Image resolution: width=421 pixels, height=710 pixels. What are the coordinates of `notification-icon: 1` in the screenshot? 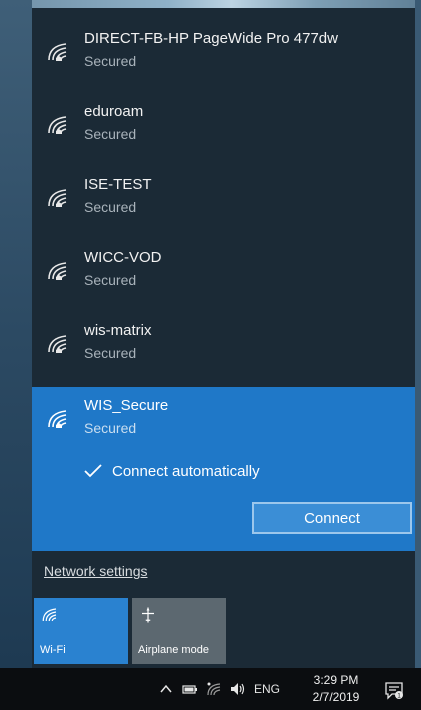 It's located at (394, 690).